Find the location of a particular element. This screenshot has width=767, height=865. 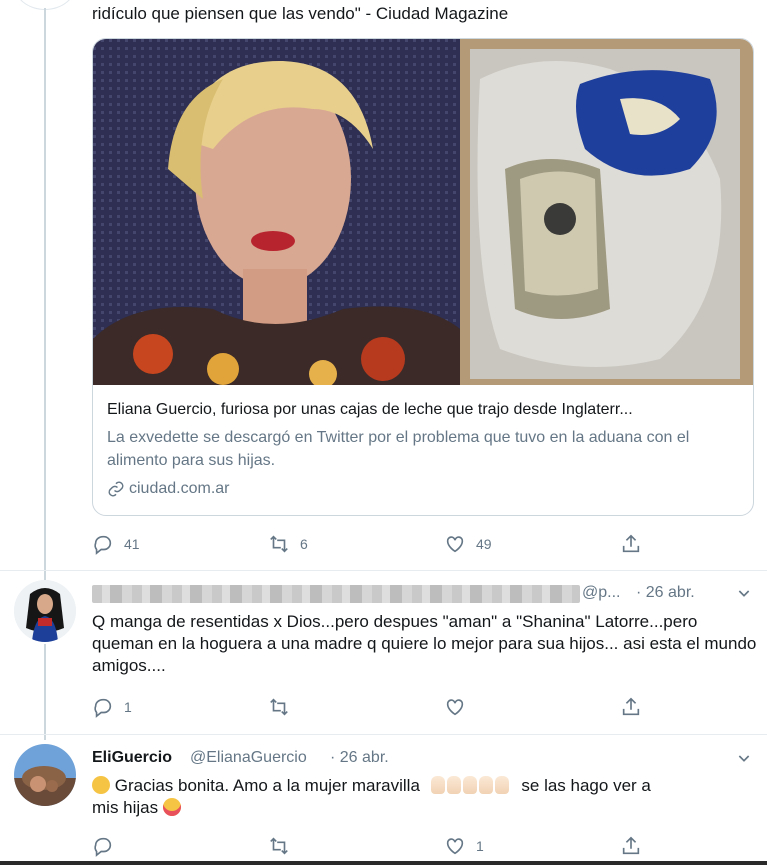

retweet-count: 6 is located at coordinates (304, 544).